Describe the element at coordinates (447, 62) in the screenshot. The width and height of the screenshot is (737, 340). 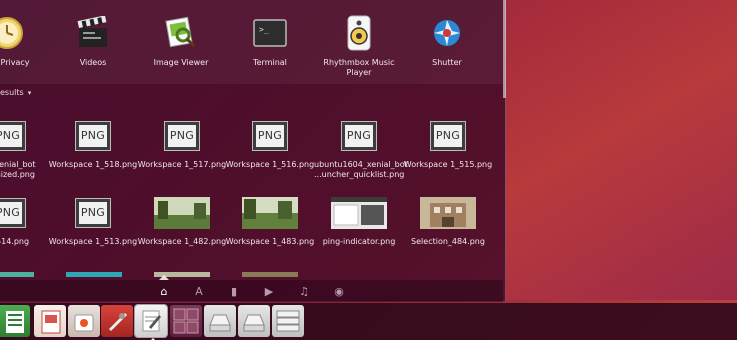
I see `app-label: Shutter` at that location.